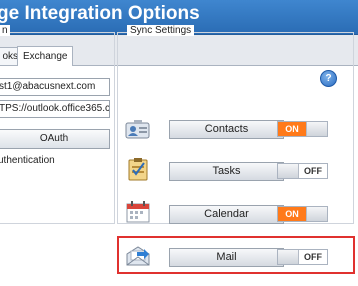 Image resolution: width=358 pixels, height=286 pixels. I want to click on tasks-toggle-knob, so click(288, 171).